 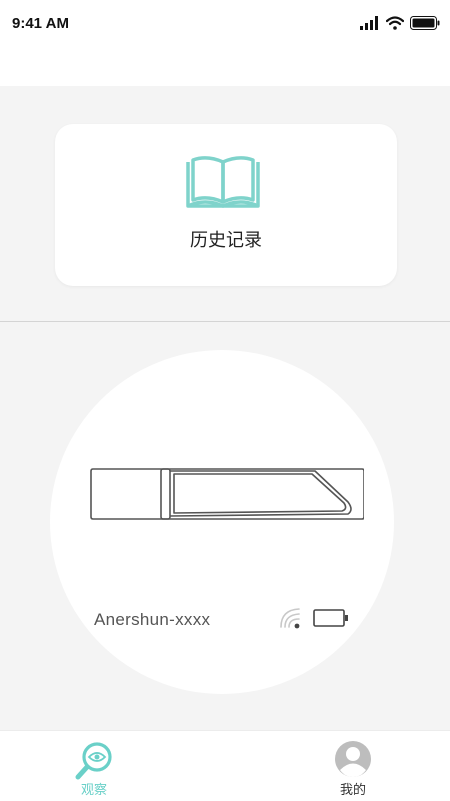 What do you see at coordinates (330, 618) in the screenshot?
I see `battery-icon` at bounding box center [330, 618].